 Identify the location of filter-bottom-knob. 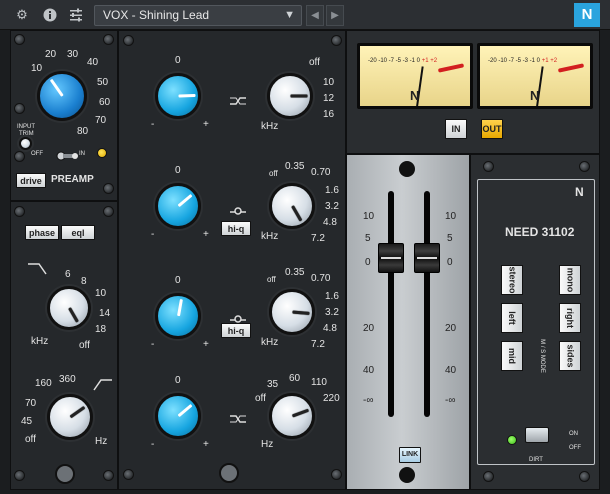
(65, 474).